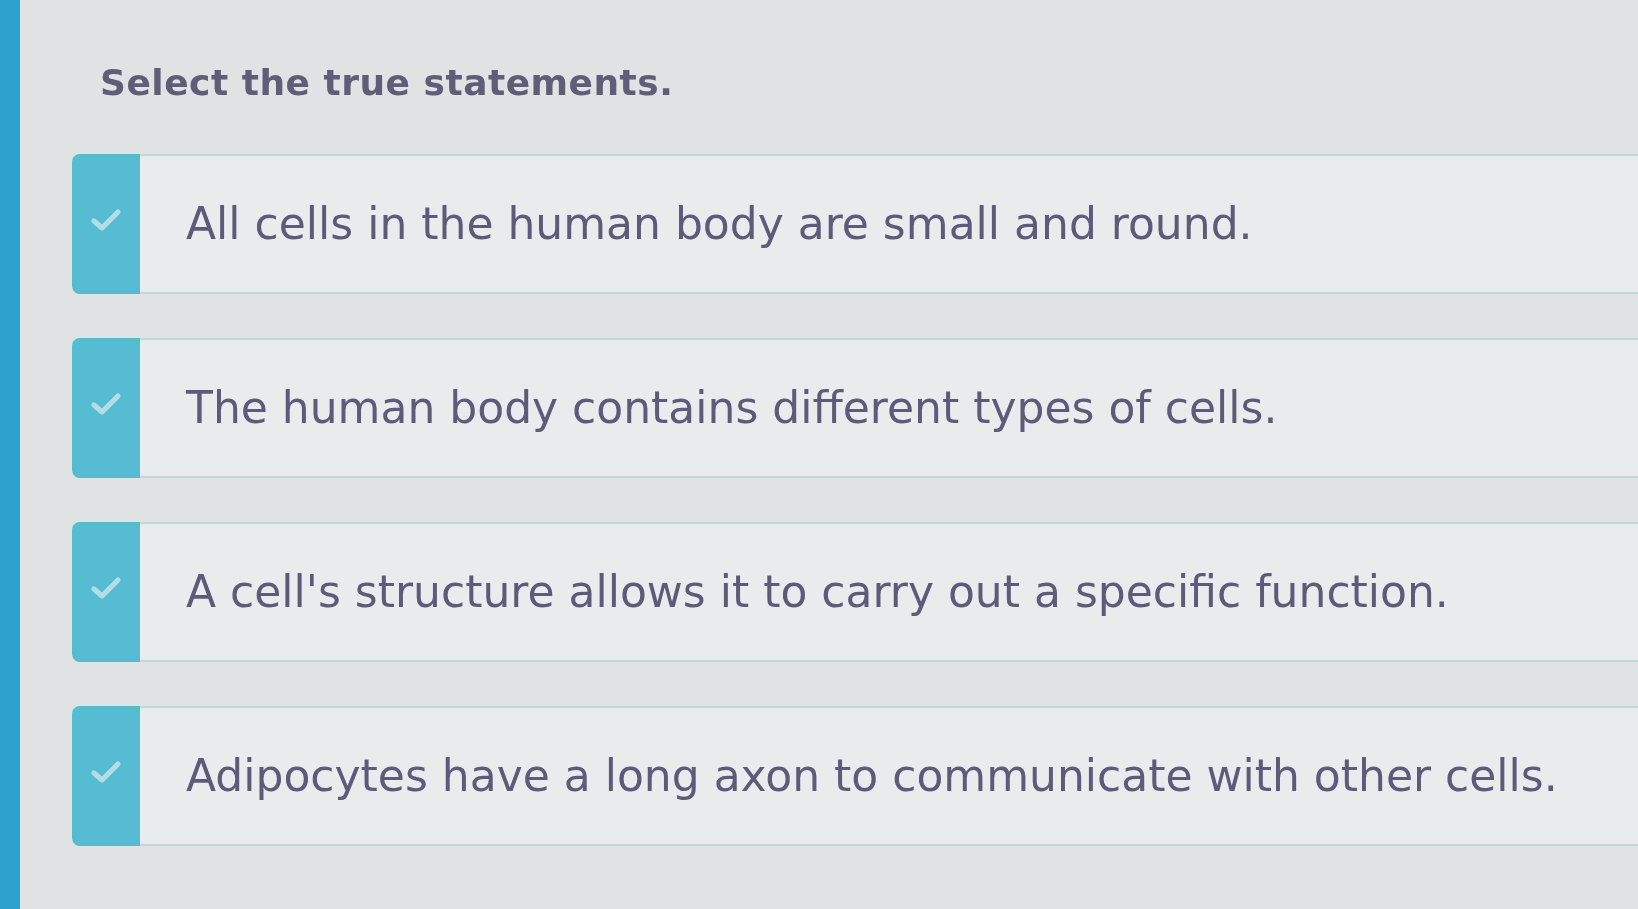 The height and width of the screenshot is (909, 1638). What do you see at coordinates (855, 408) in the screenshot?
I see `answer-option: The human body contains different types of cells.` at bounding box center [855, 408].